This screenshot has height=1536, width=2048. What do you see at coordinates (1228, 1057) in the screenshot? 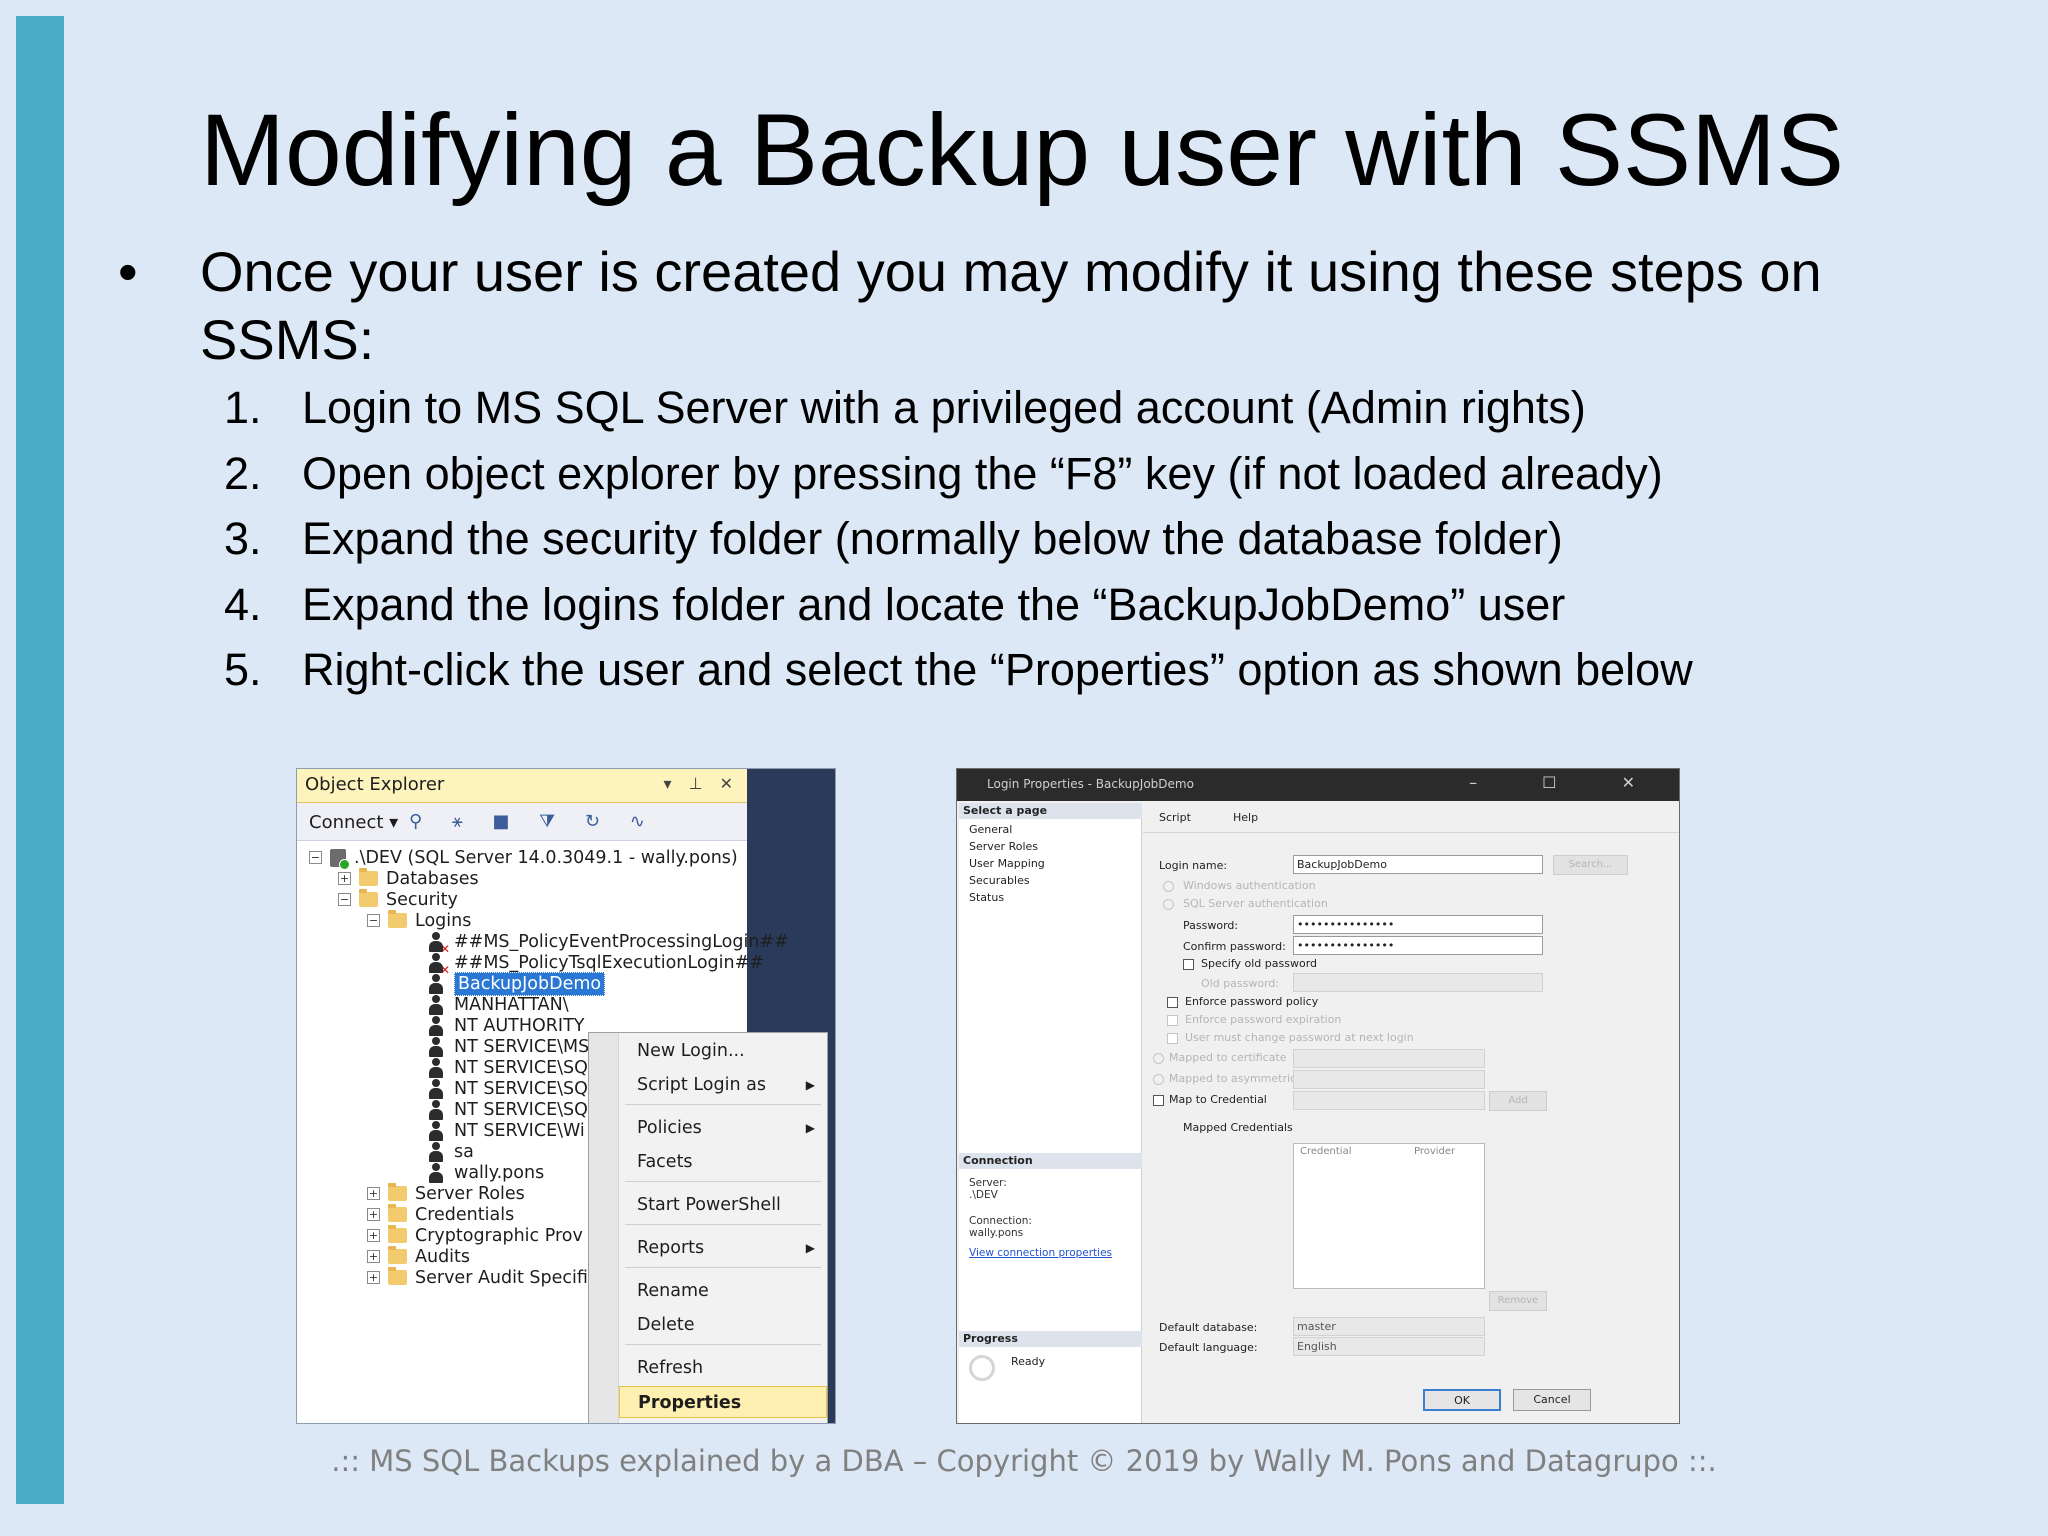
I see `mapped-cert-label: Mapped to certificate` at bounding box center [1228, 1057].